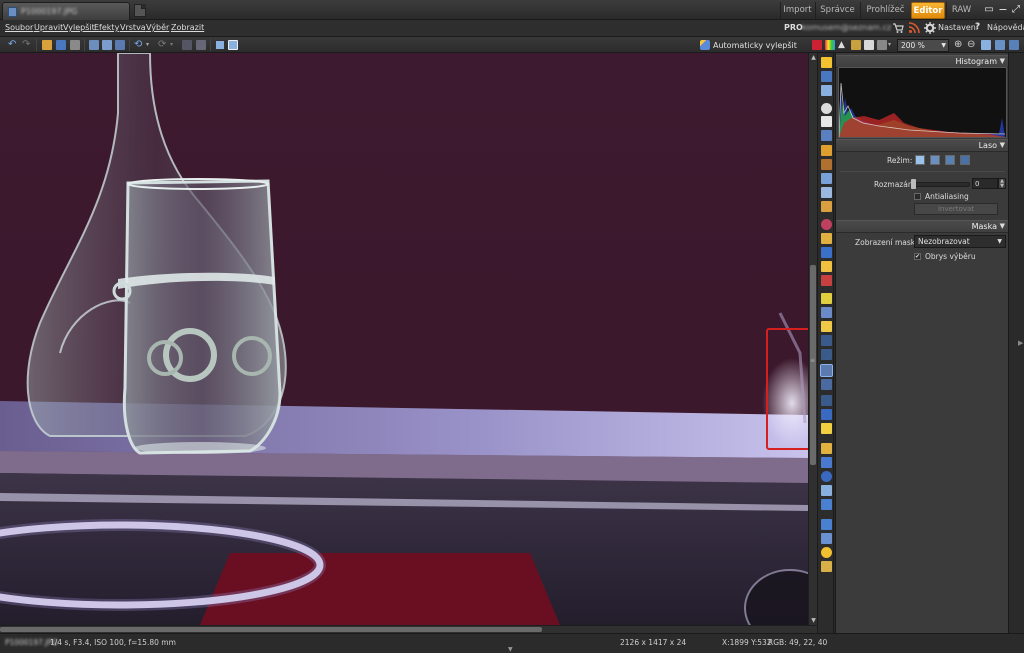 This screenshot has height=653, width=1024. I want to click on view-split-icon, so click(233, 45).